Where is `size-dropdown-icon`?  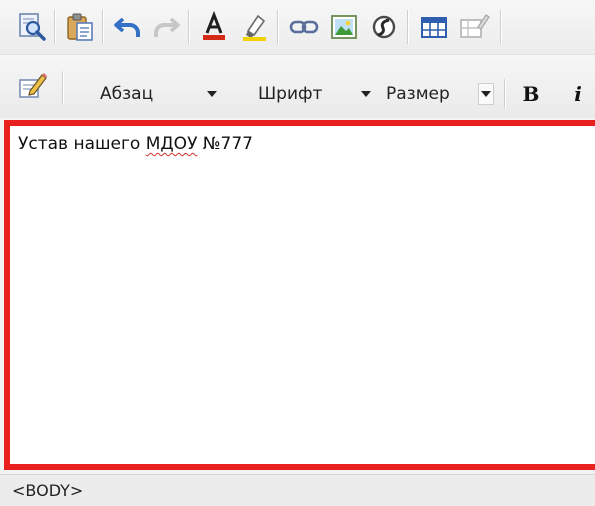
size-dropdown-icon is located at coordinates (486, 94).